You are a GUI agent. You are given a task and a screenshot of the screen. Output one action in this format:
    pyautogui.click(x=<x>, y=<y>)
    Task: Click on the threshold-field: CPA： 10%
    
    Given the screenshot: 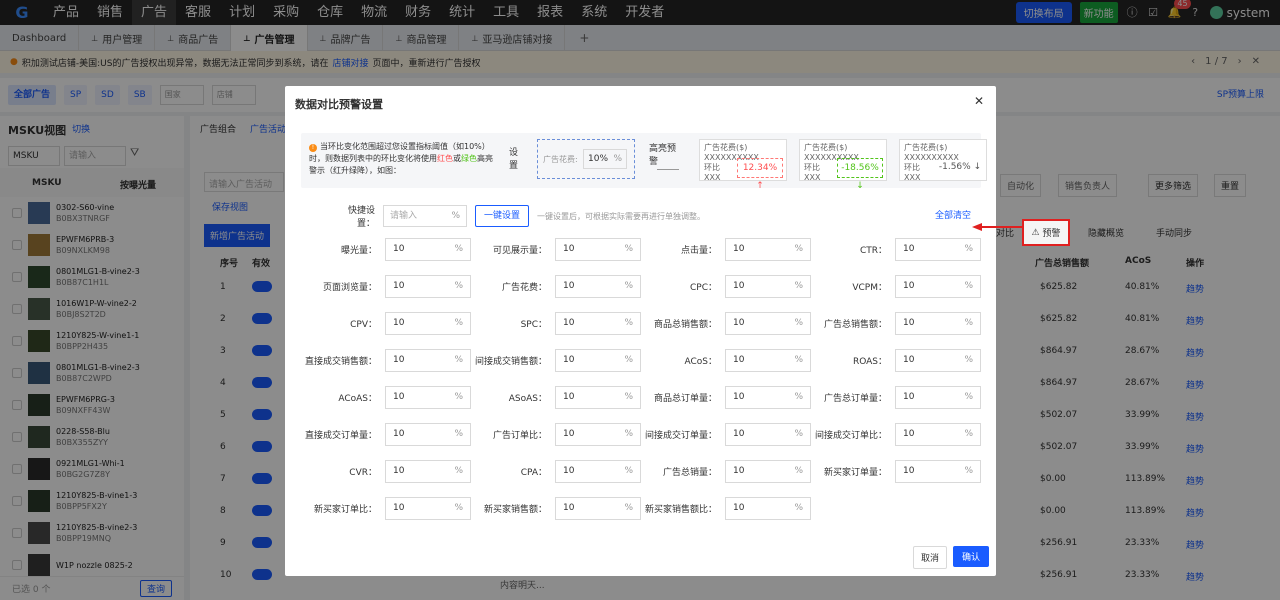 What is the action you would take?
    pyautogui.click(x=553, y=471)
    